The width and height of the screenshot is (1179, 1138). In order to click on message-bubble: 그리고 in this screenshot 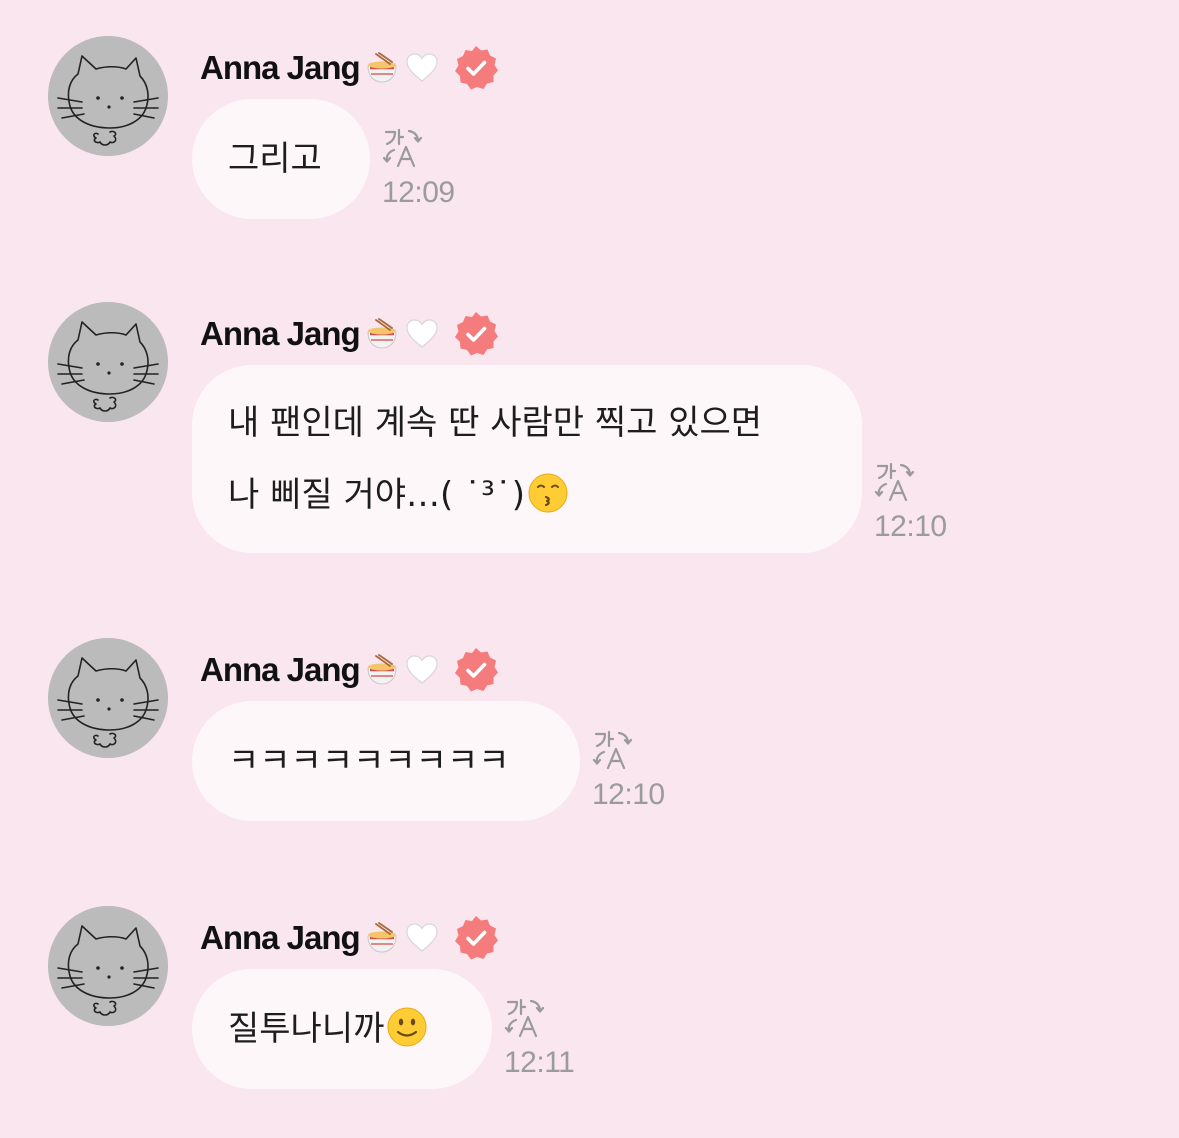, I will do `click(281, 159)`.